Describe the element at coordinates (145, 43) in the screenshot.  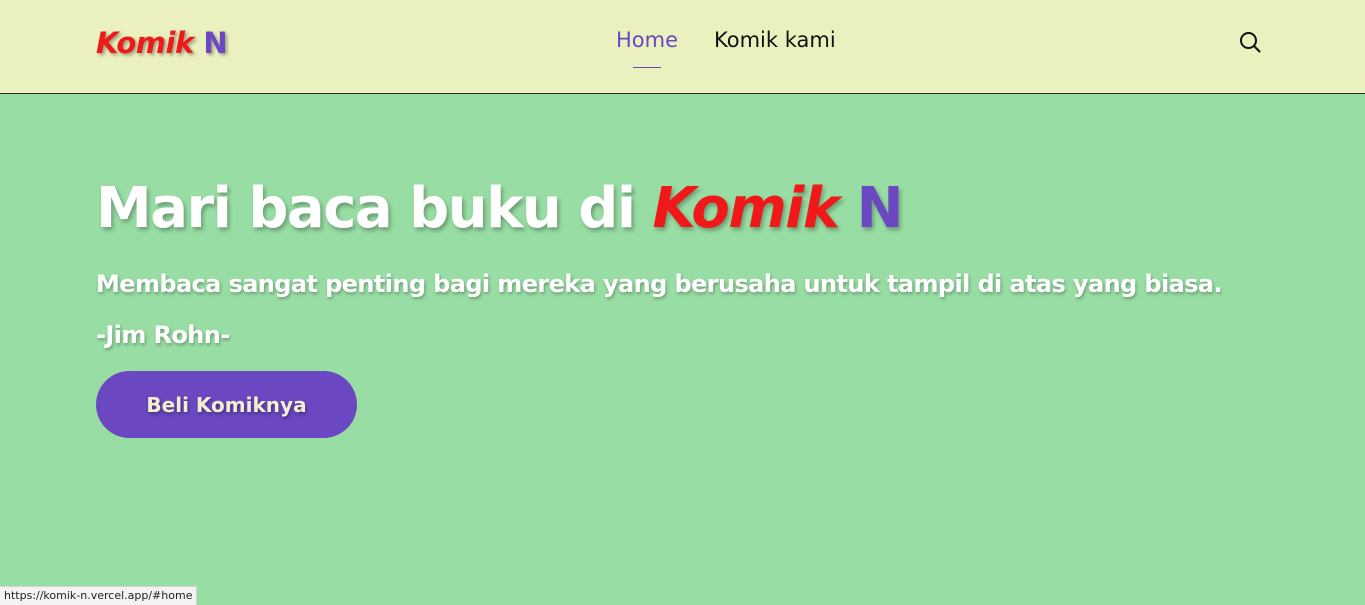
I see `logo-text-komik: Komik` at that location.